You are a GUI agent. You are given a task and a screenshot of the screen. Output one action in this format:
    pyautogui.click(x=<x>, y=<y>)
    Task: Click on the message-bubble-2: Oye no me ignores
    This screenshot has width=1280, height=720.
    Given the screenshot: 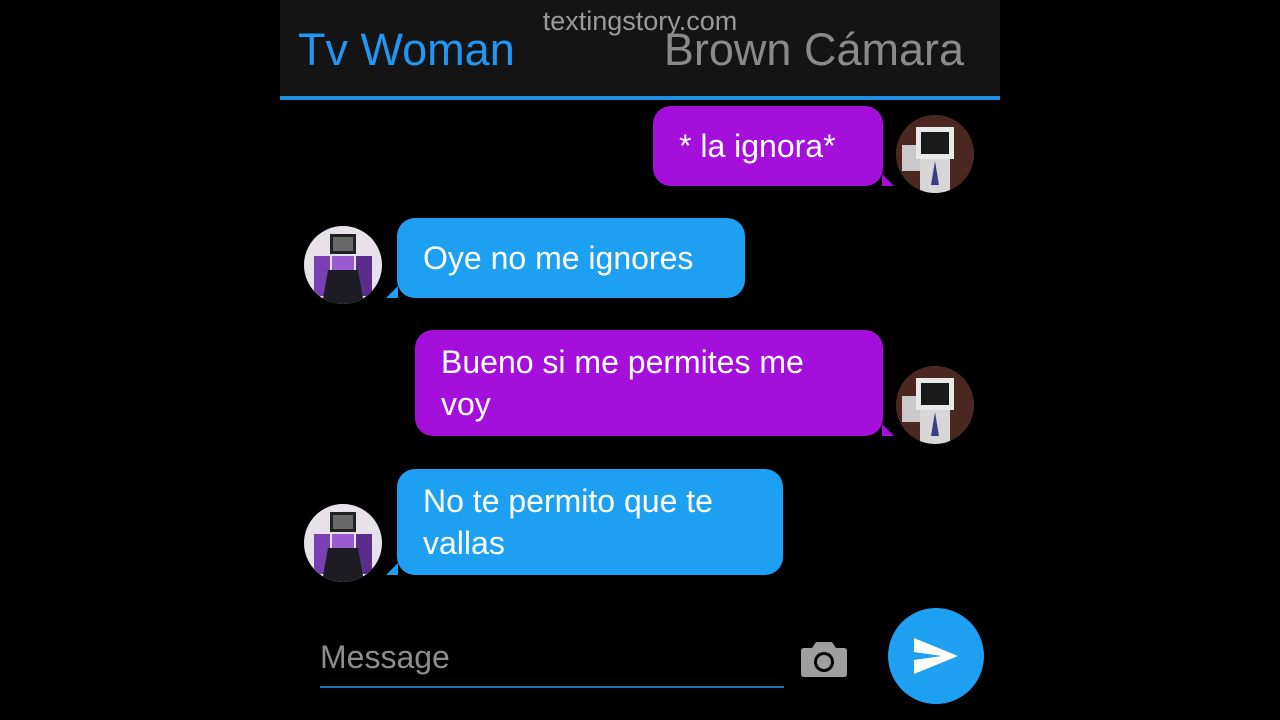 What is the action you would take?
    pyautogui.click(x=571, y=258)
    